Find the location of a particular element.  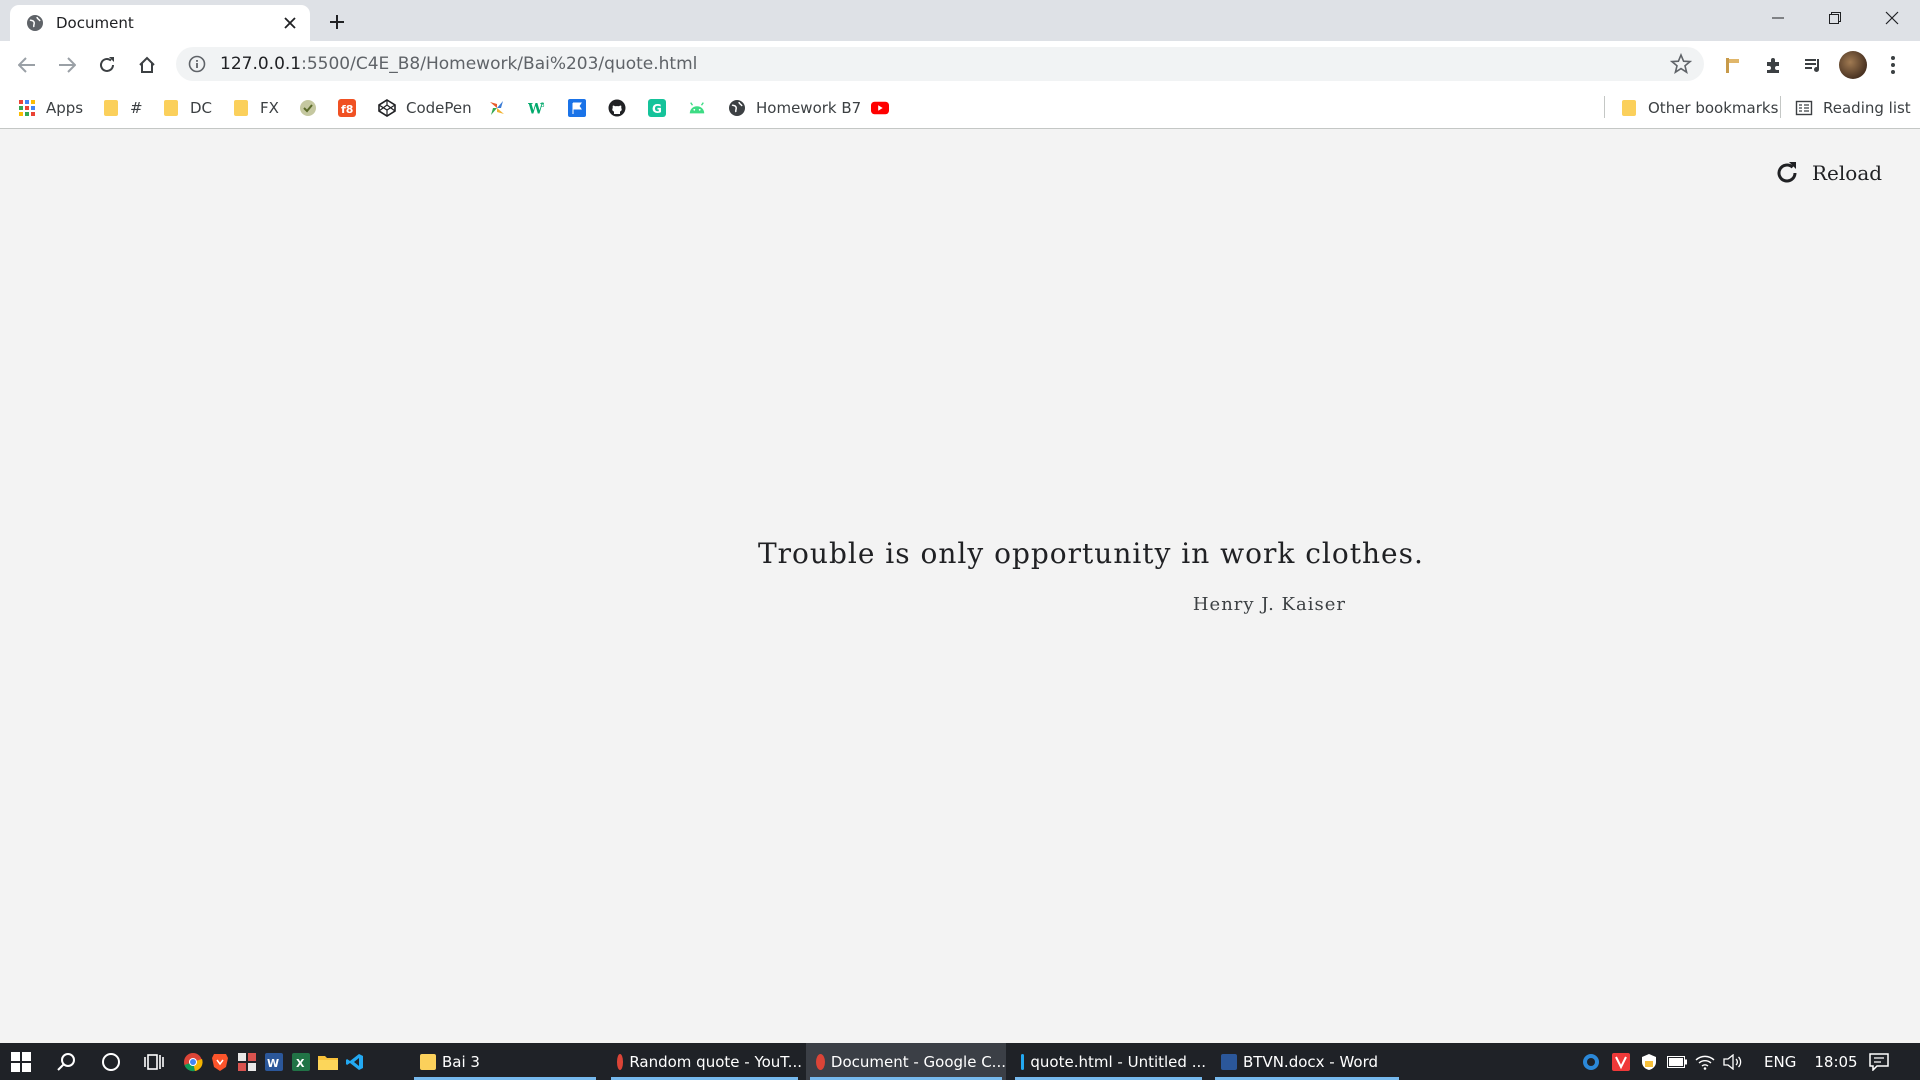

language-label: ENG is located at coordinates (1780, 1061).